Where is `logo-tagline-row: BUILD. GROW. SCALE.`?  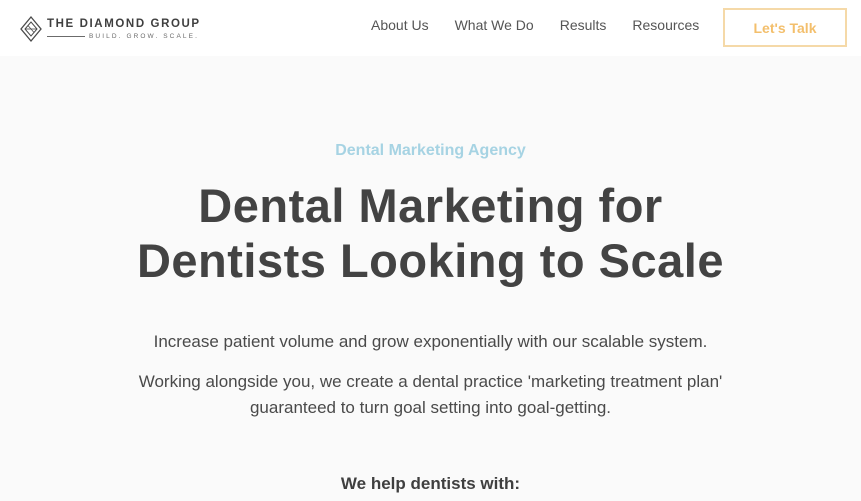
logo-tagline-row: BUILD. GROW. SCALE. is located at coordinates (124, 37).